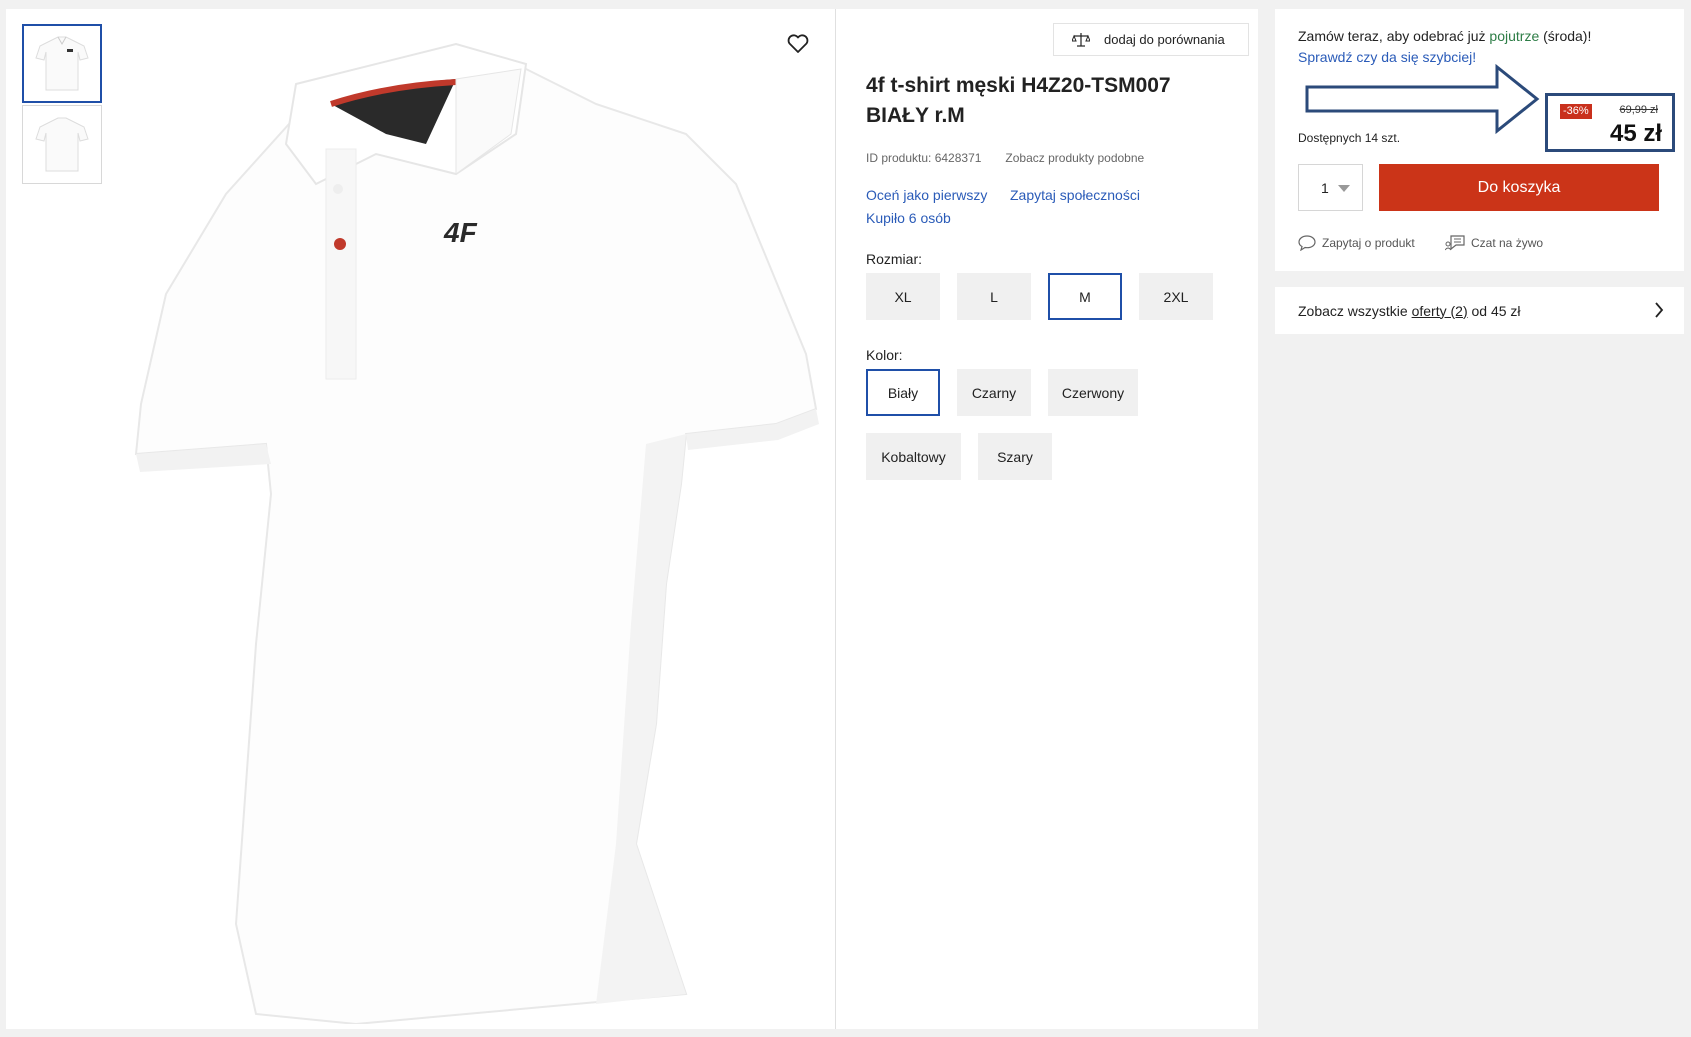  Describe the element at coordinates (908, 218) in the screenshot. I see `bought-count: Kupiło 6 osób` at that location.